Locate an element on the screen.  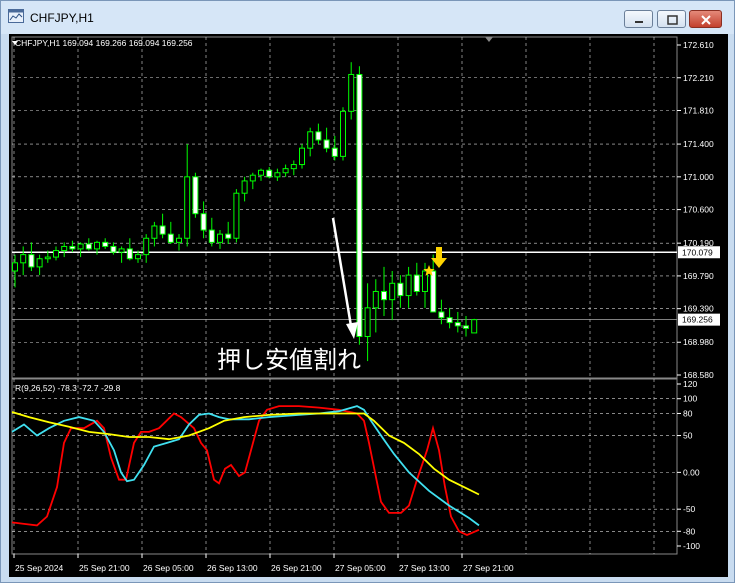
time-tick-label: 27 Sep 13:00 is located at coordinates (424, 568).